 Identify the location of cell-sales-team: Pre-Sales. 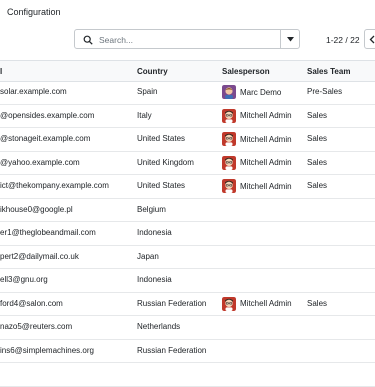
(325, 91).